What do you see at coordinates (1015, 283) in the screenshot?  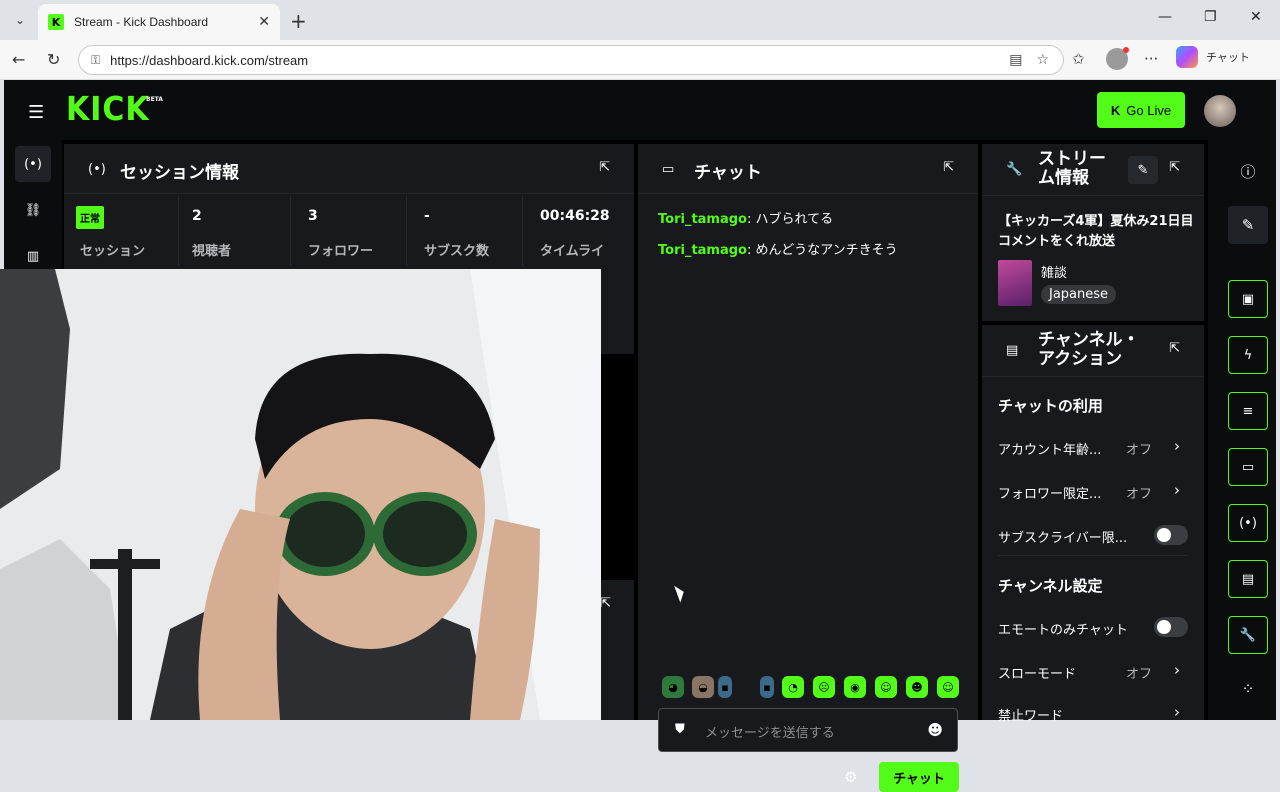 I see `category-thumbnail` at bounding box center [1015, 283].